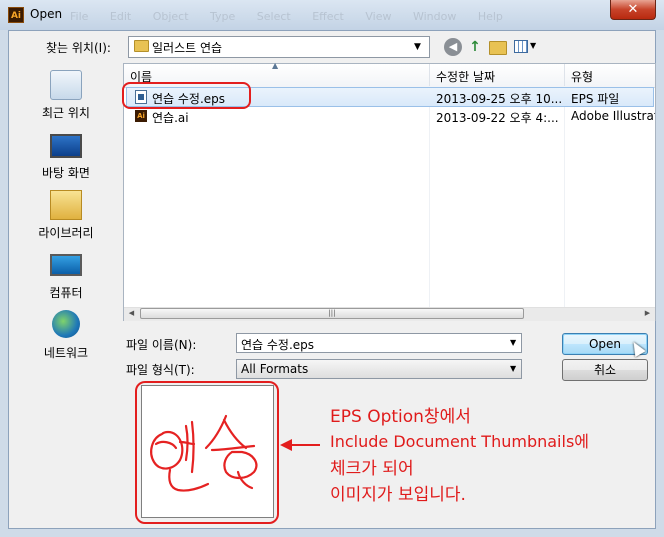  I want to click on file-name-cell: 연습.ai, so click(170, 117).